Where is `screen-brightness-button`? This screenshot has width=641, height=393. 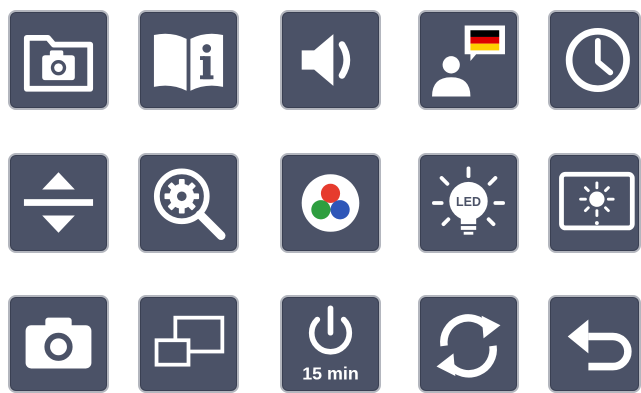 screen-brightness-button is located at coordinates (594, 203).